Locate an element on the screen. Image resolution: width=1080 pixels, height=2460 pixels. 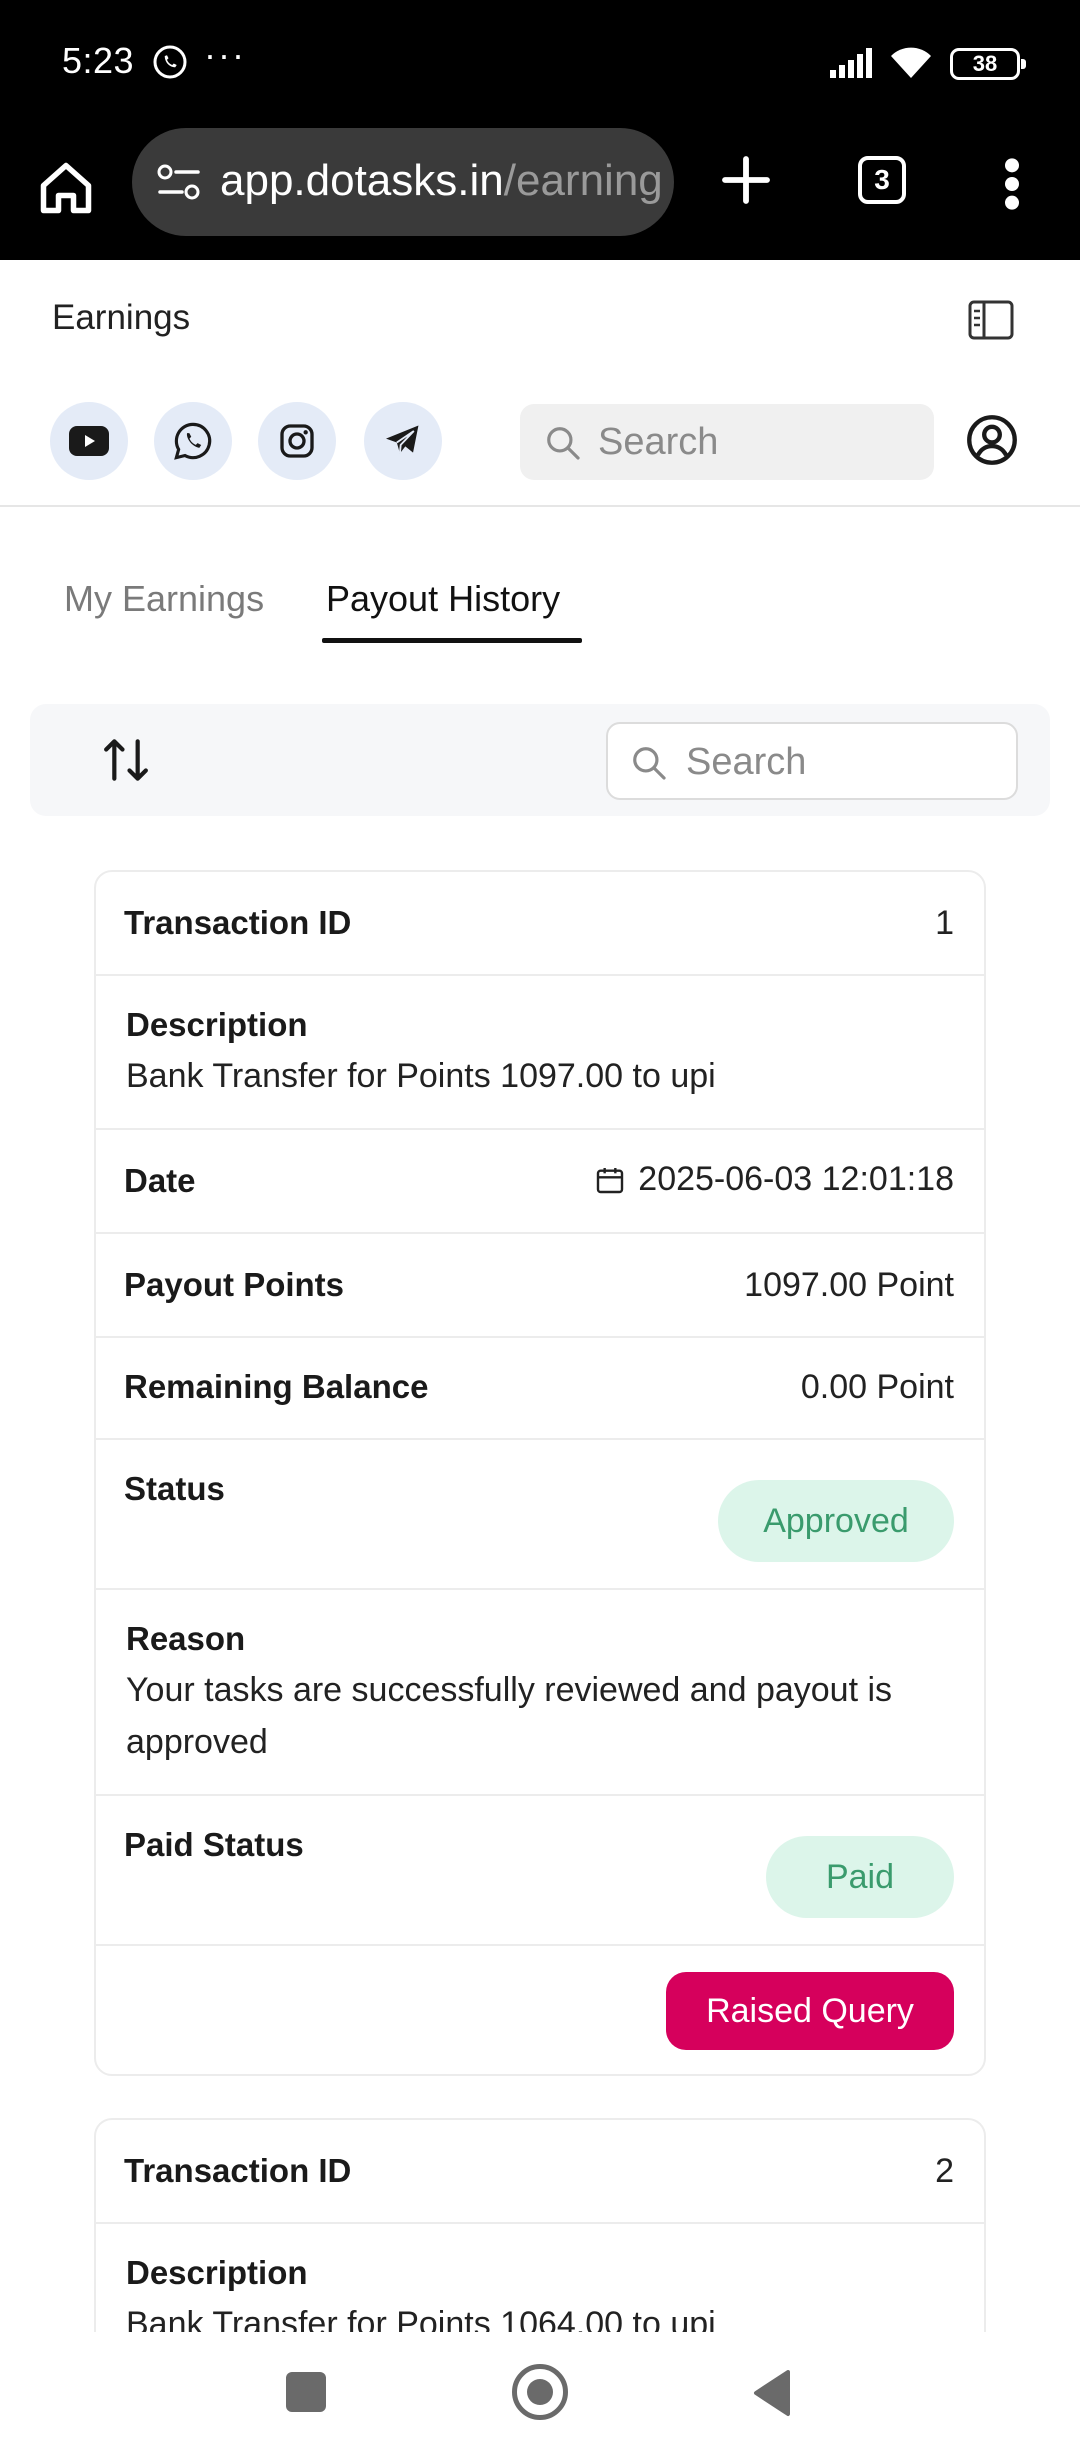
status-badge: Approved is located at coordinates (836, 1521).